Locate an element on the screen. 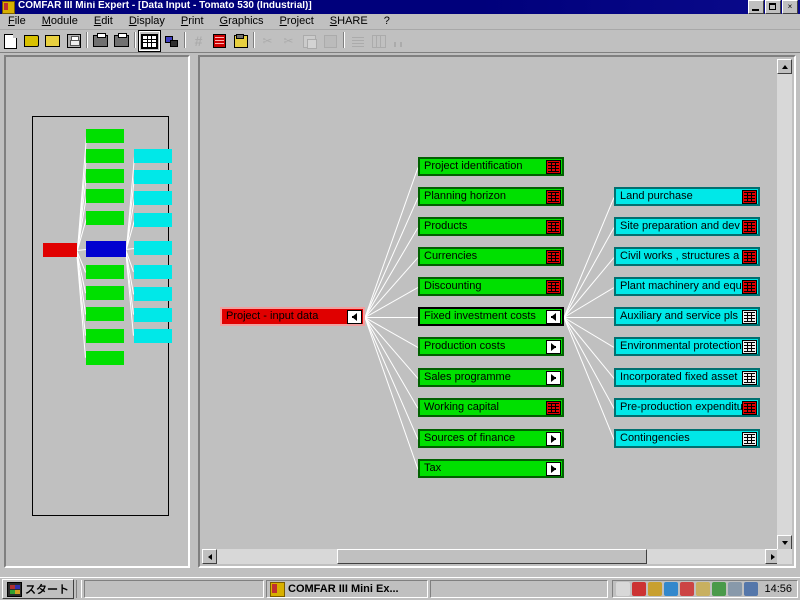 This screenshot has width=800, height=600. diagram-node: Site preparation and dev is located at coordinates (687, 226).